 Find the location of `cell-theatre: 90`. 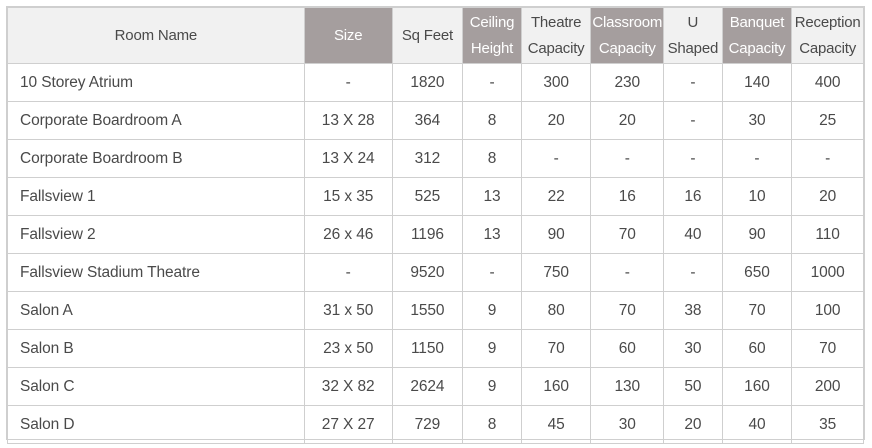

cell-theatre: 90 is located at coordinates (556, 234).